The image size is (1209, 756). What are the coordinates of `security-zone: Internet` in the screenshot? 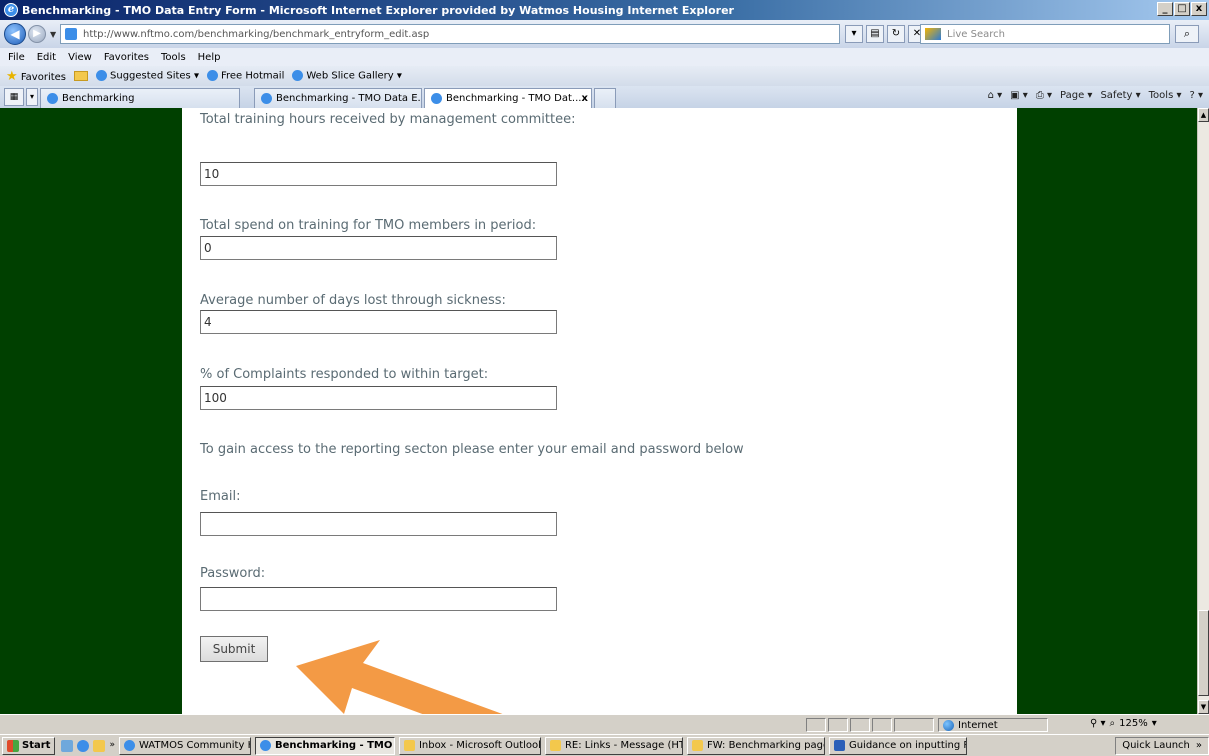 It's located at (993, 725).